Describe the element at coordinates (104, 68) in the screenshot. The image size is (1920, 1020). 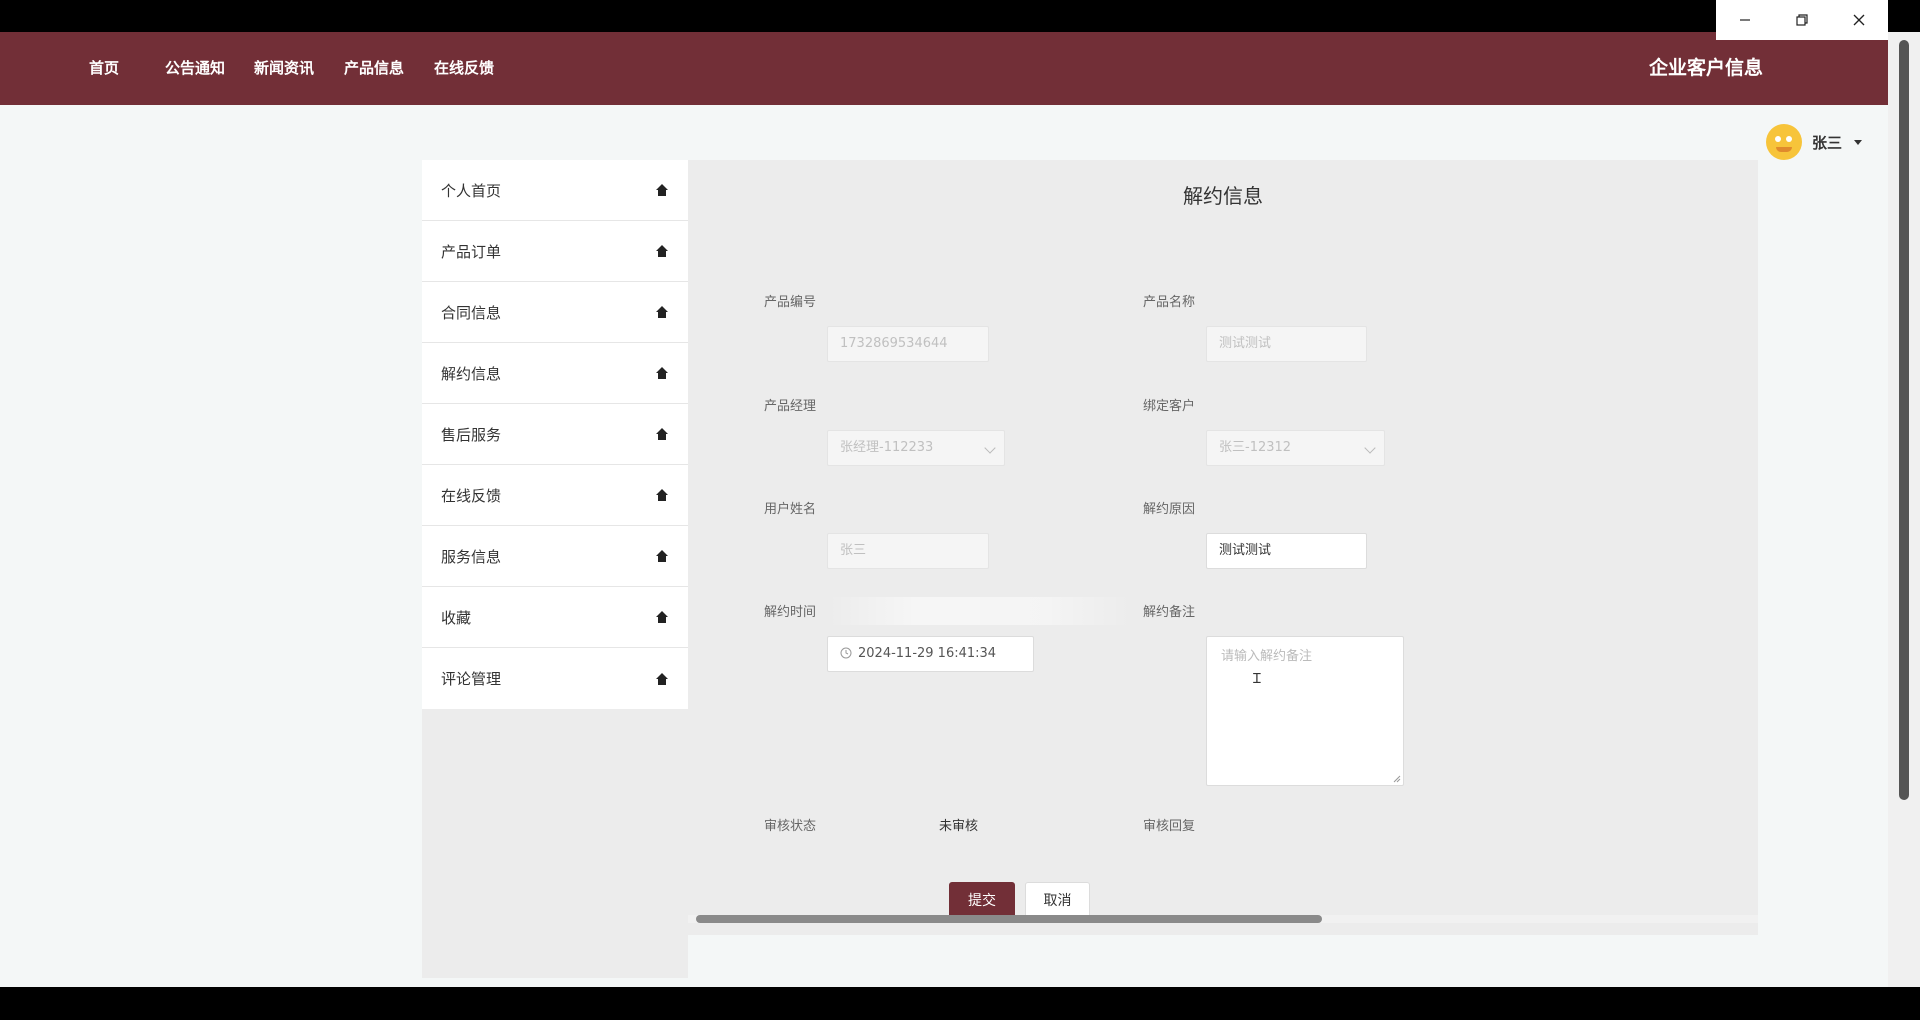
I see `nav-item-home: 首页` at that location.